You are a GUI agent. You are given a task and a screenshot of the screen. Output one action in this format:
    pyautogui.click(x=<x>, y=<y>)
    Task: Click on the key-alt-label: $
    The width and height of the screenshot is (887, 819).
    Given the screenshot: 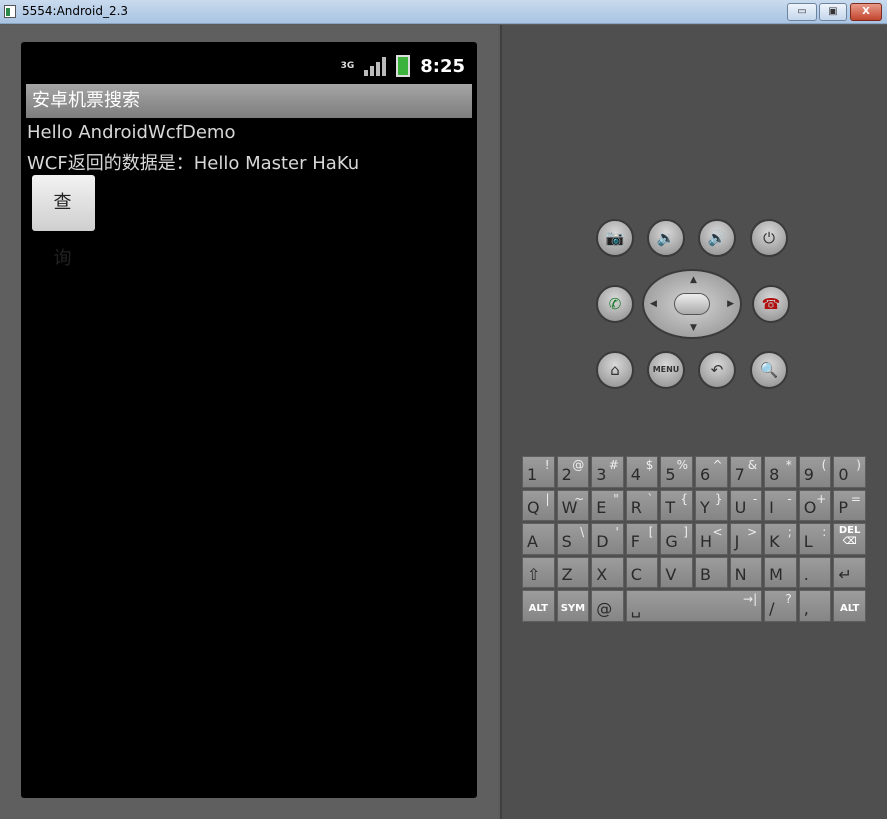 What is the action you would take?
    pyautogui.click(x=649, y=465)
    